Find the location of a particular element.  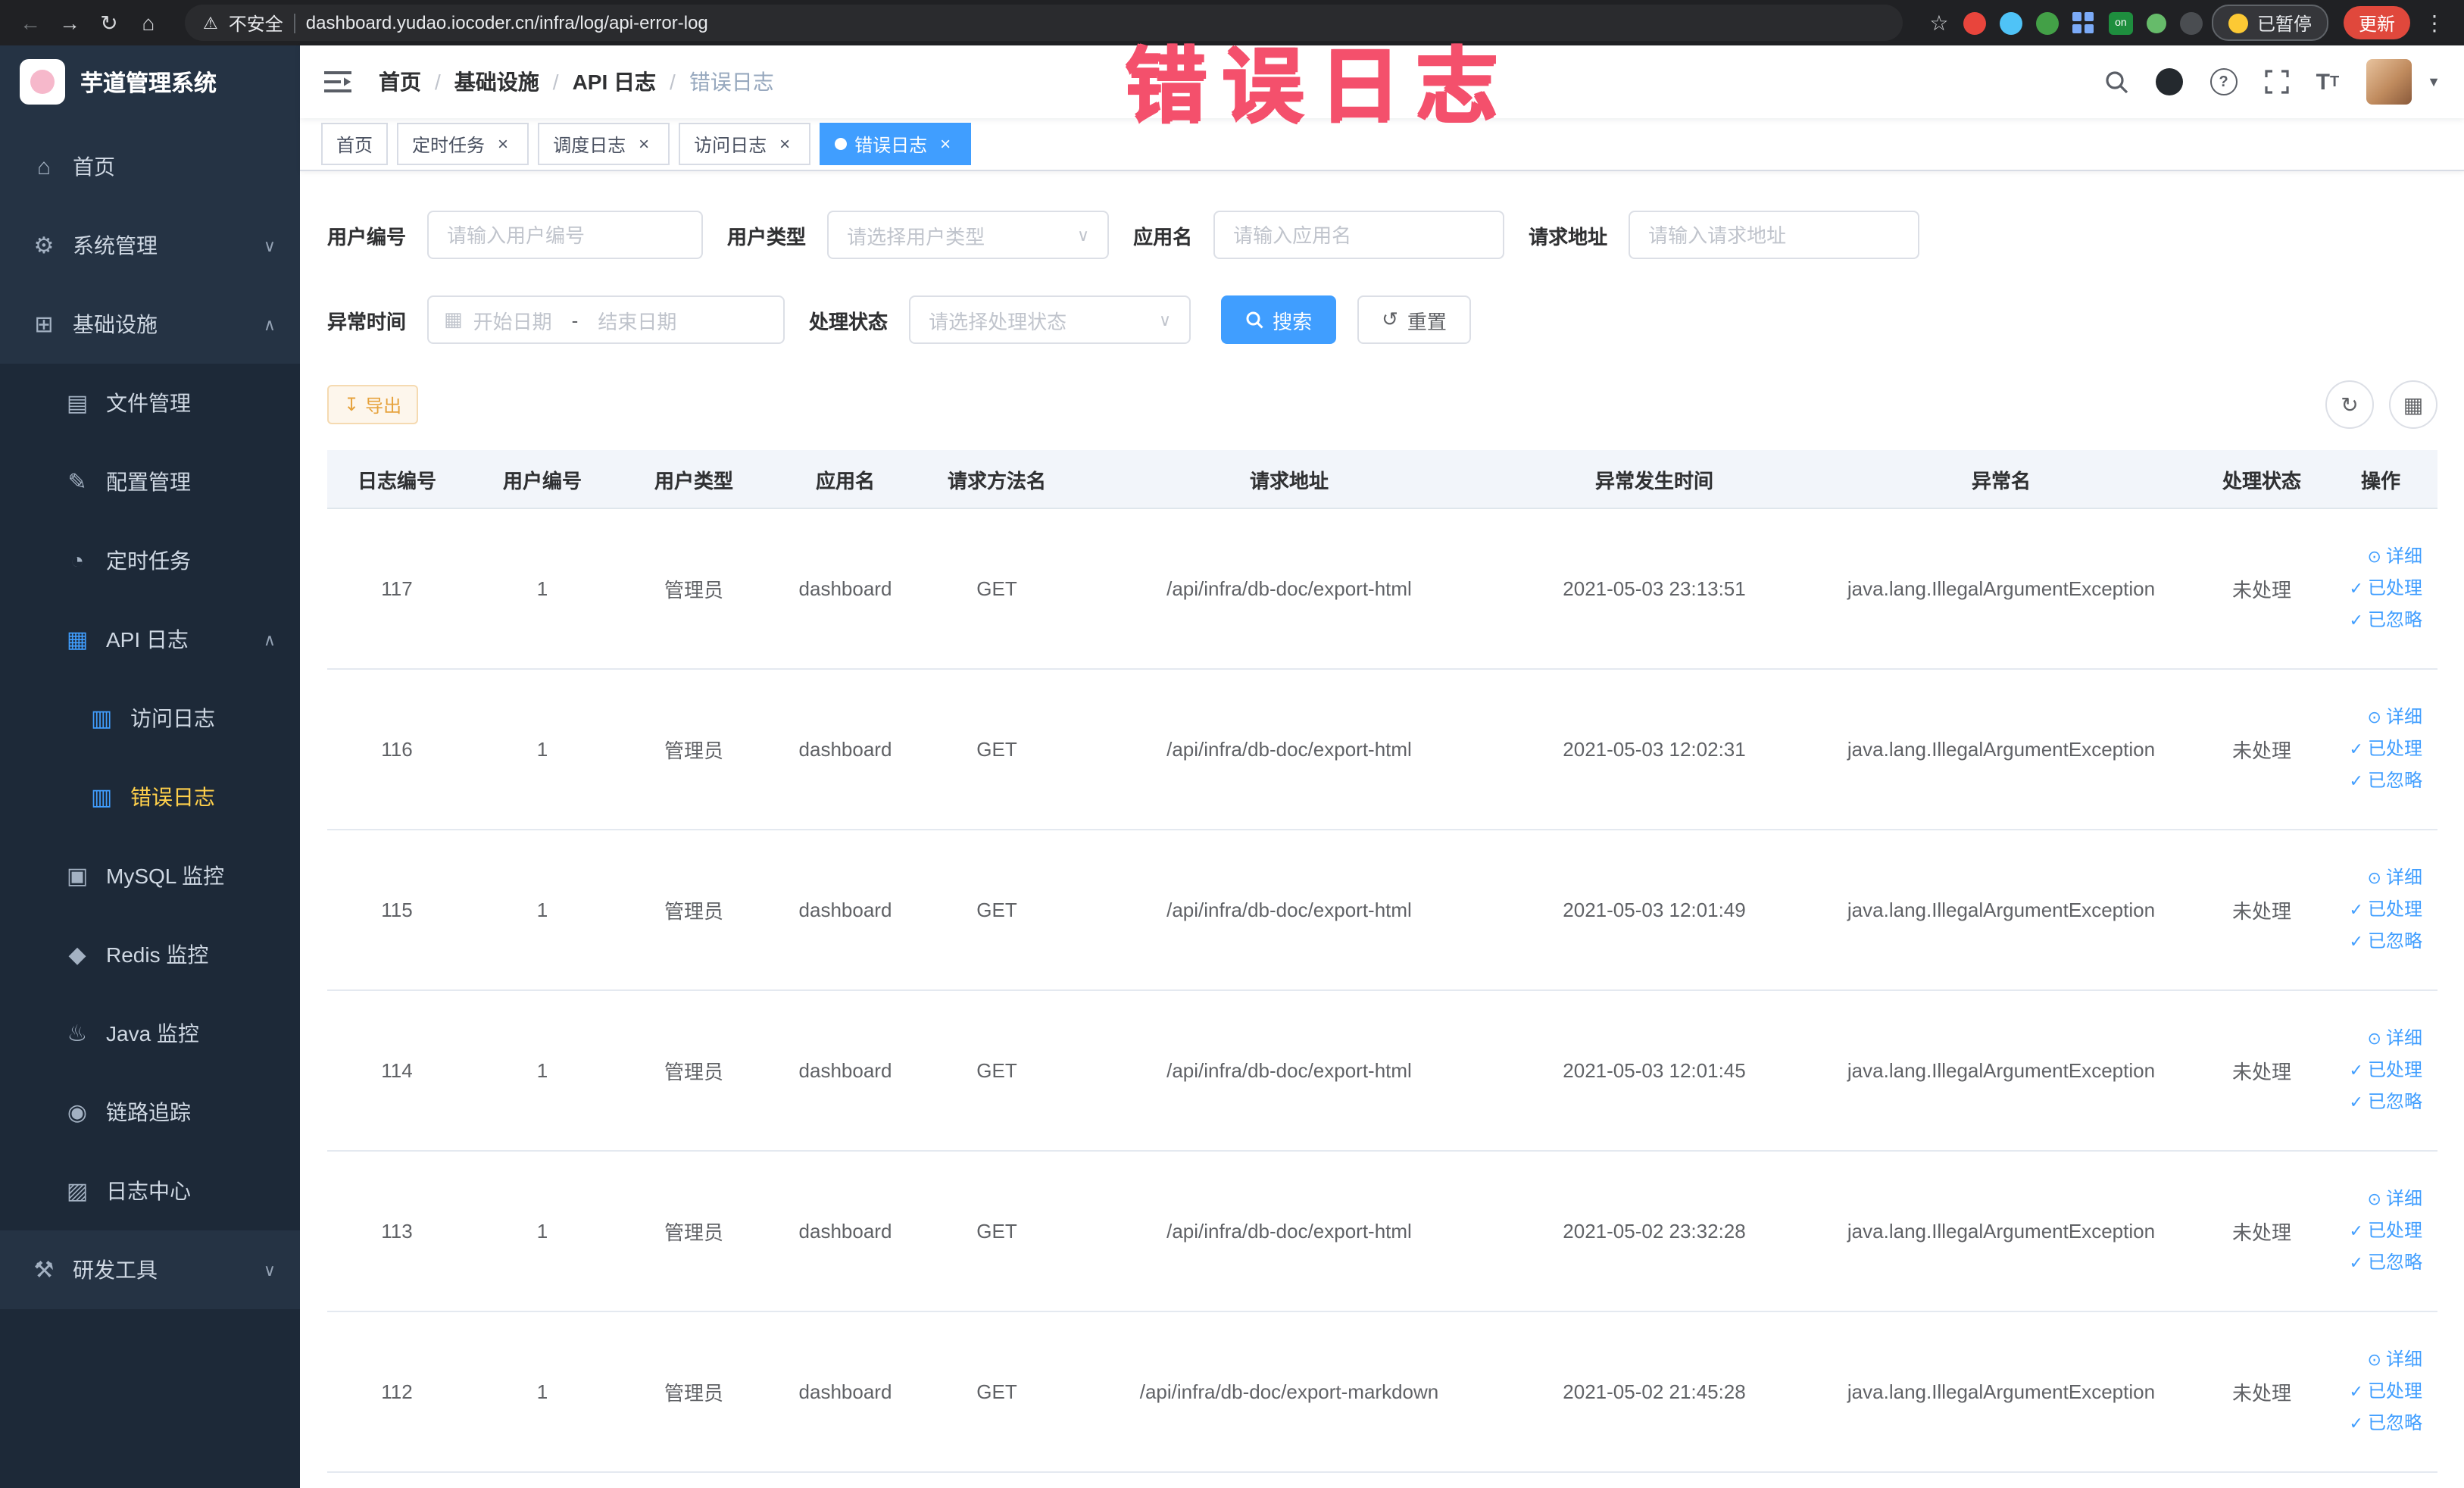

logo-rabbit-icon is located at coordinates (42, 82).